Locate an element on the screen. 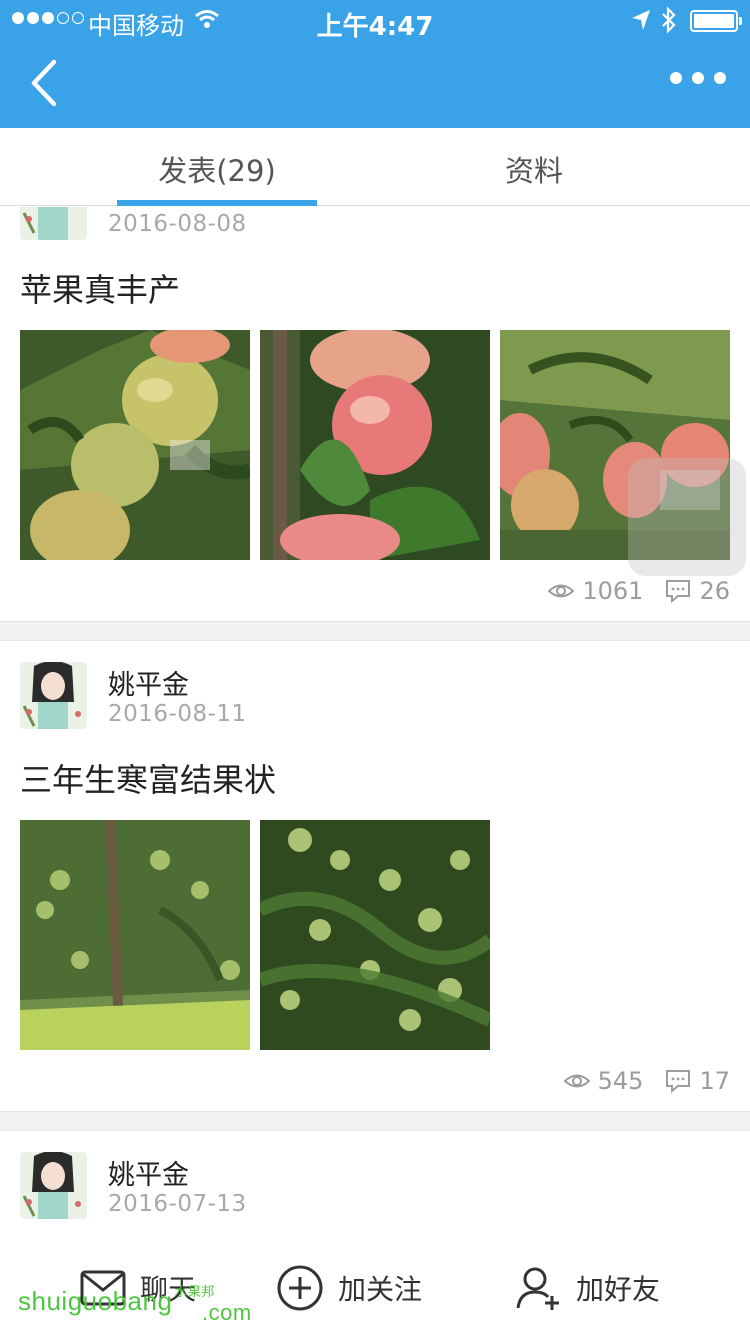 The width and height of the screenshot is (750, 1334). post-date: 2016-08-11 is located at coordinates (177, 714).